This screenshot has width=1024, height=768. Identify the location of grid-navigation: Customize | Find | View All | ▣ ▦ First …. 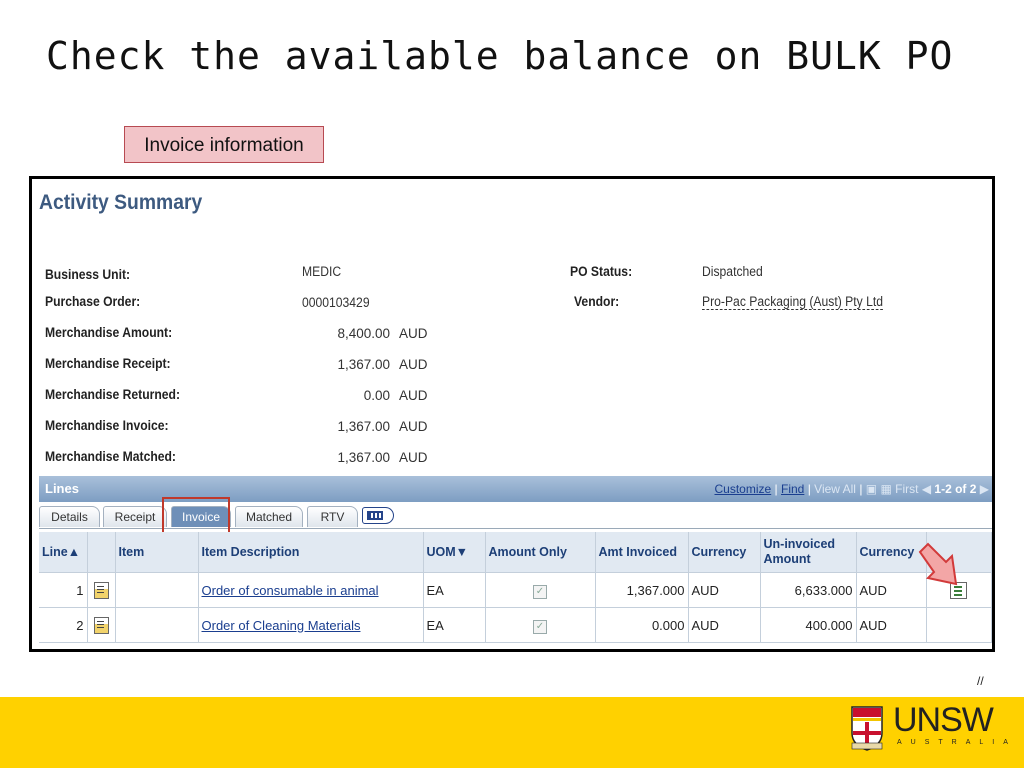
(852, 489).